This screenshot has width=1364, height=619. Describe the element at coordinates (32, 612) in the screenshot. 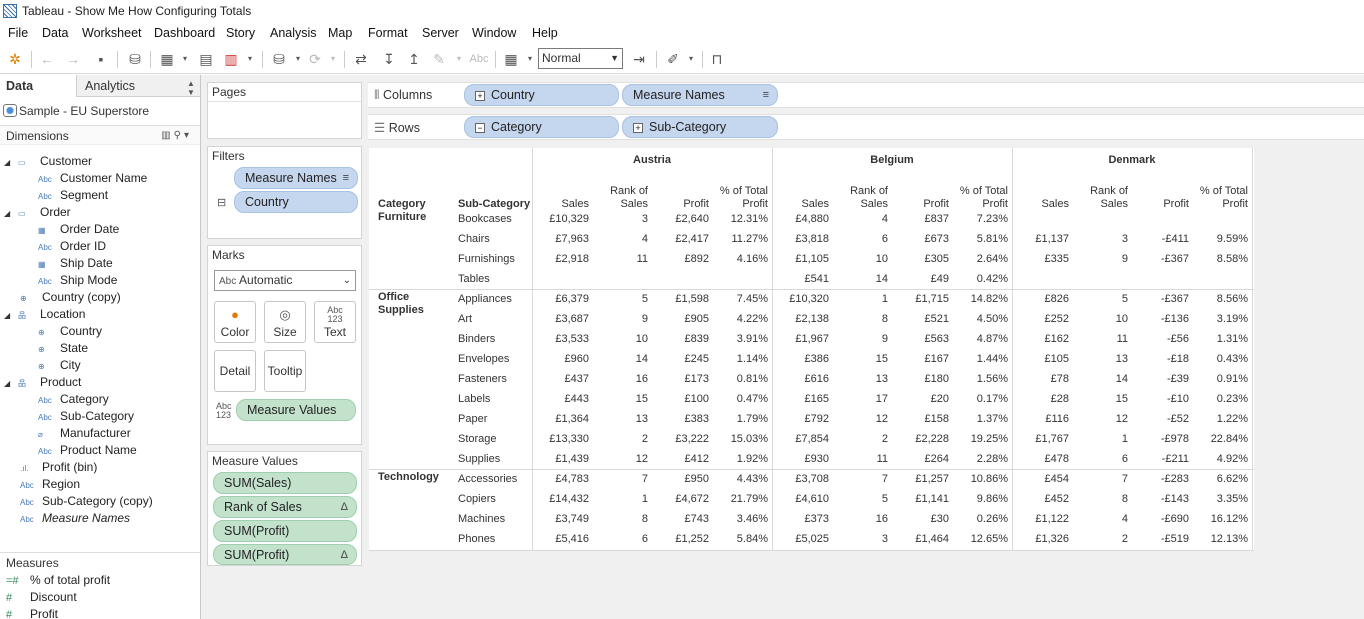

I see `measure-field: # Profit` at that location.